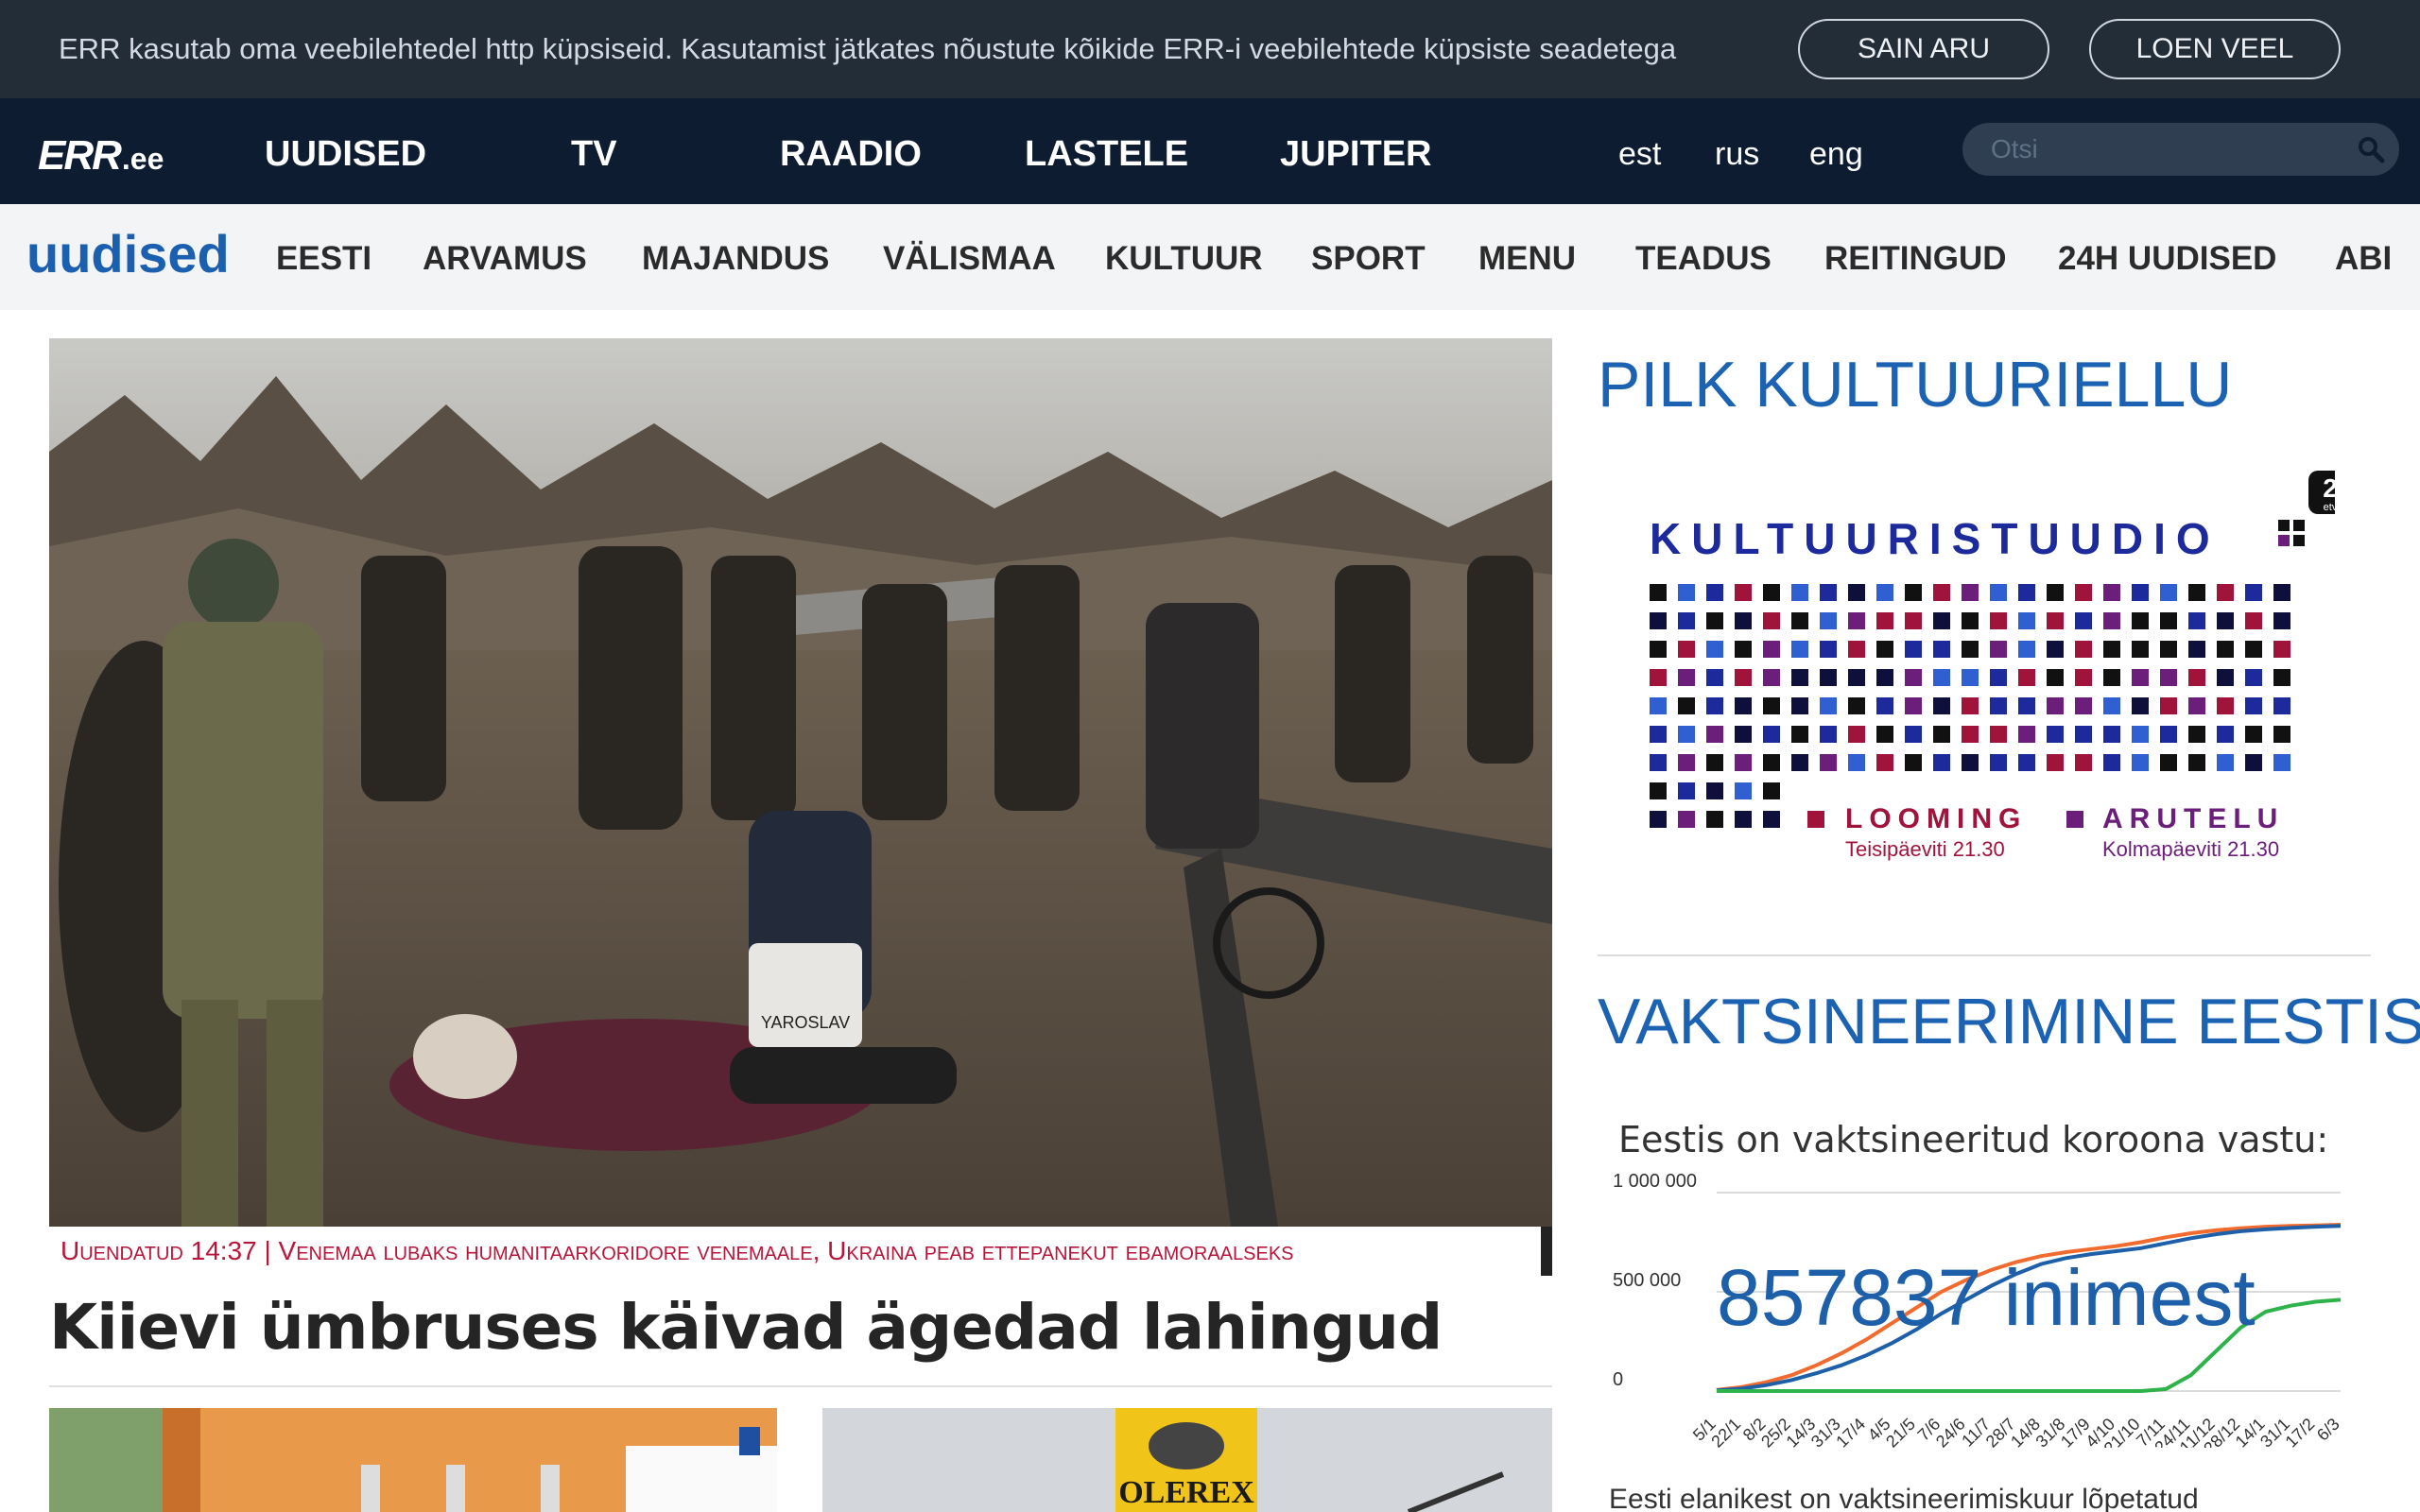 Image resolution: width=2420 pixels, height=1512 pixels. I want to click on secnav-item-teadus: TEADUS, so click(1703, 259).